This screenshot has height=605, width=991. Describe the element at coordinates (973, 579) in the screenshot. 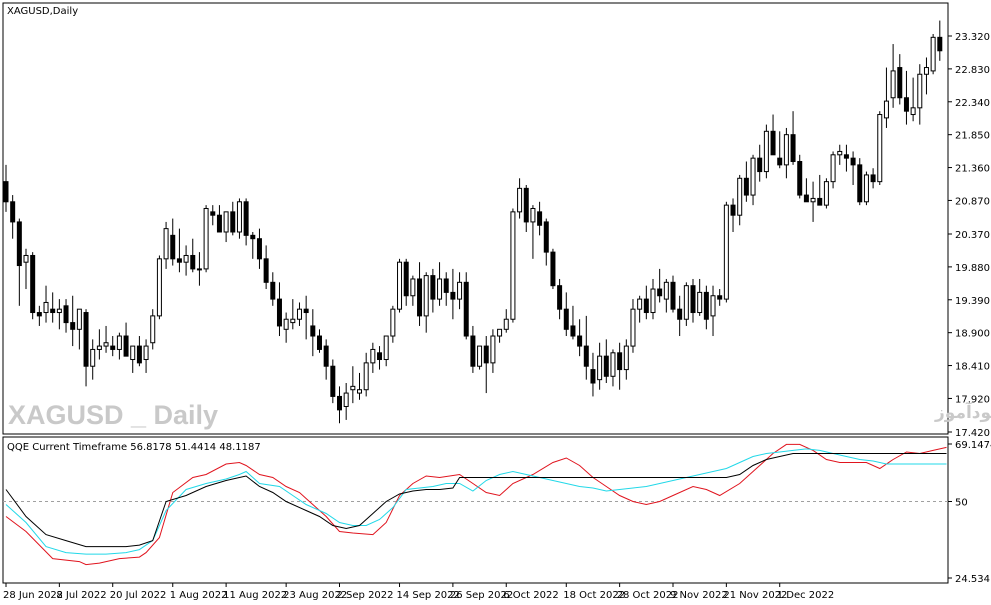

I see `qqe-tick-label: 24.5341` at that location.